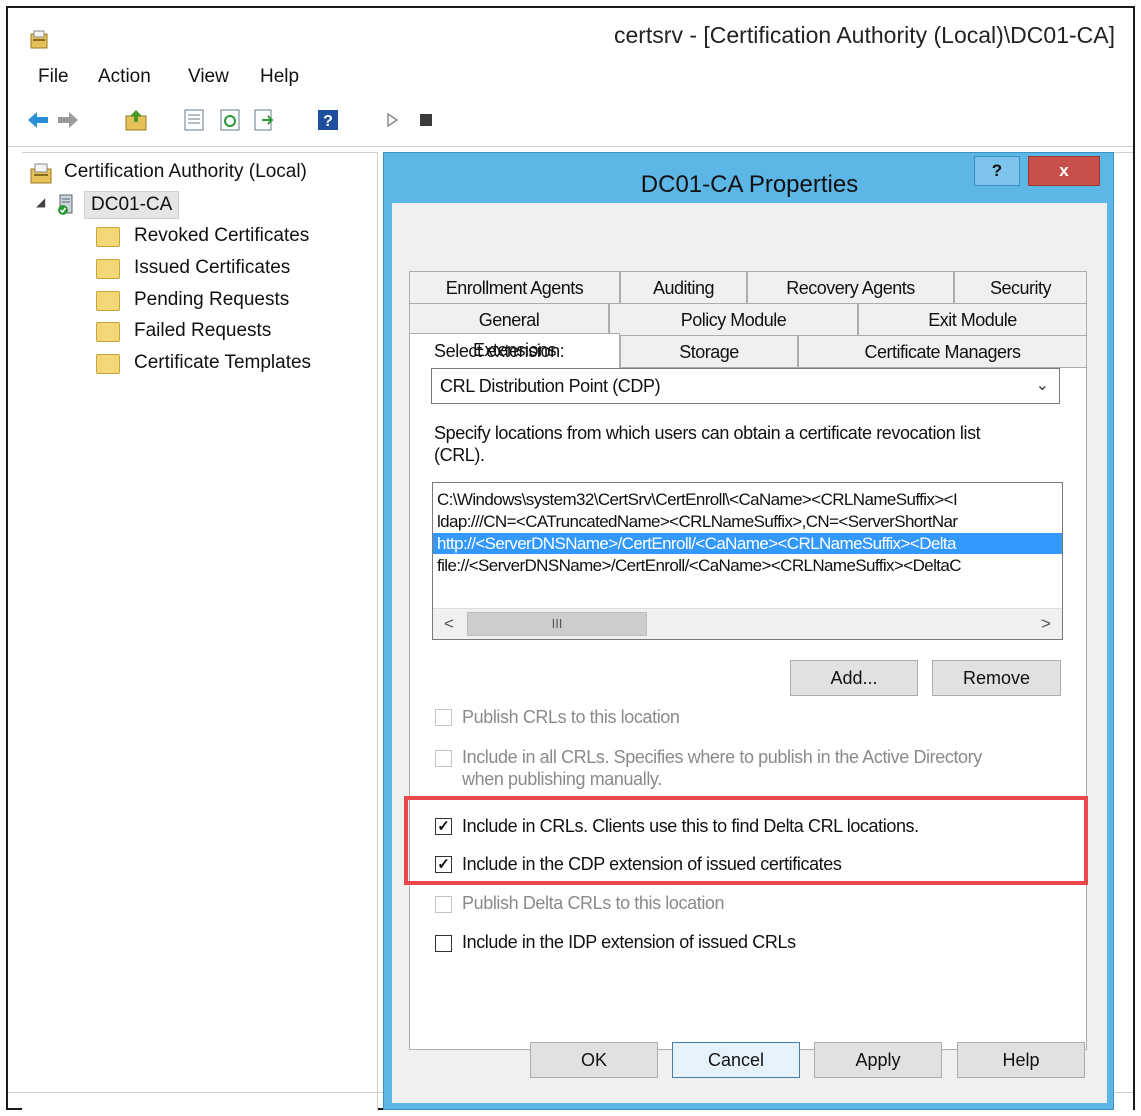 This screenshot has width=1141, height=1116. Describe the element at coordinates (279, 77) in the screenshot. I see `menu-help: Help` at that location.